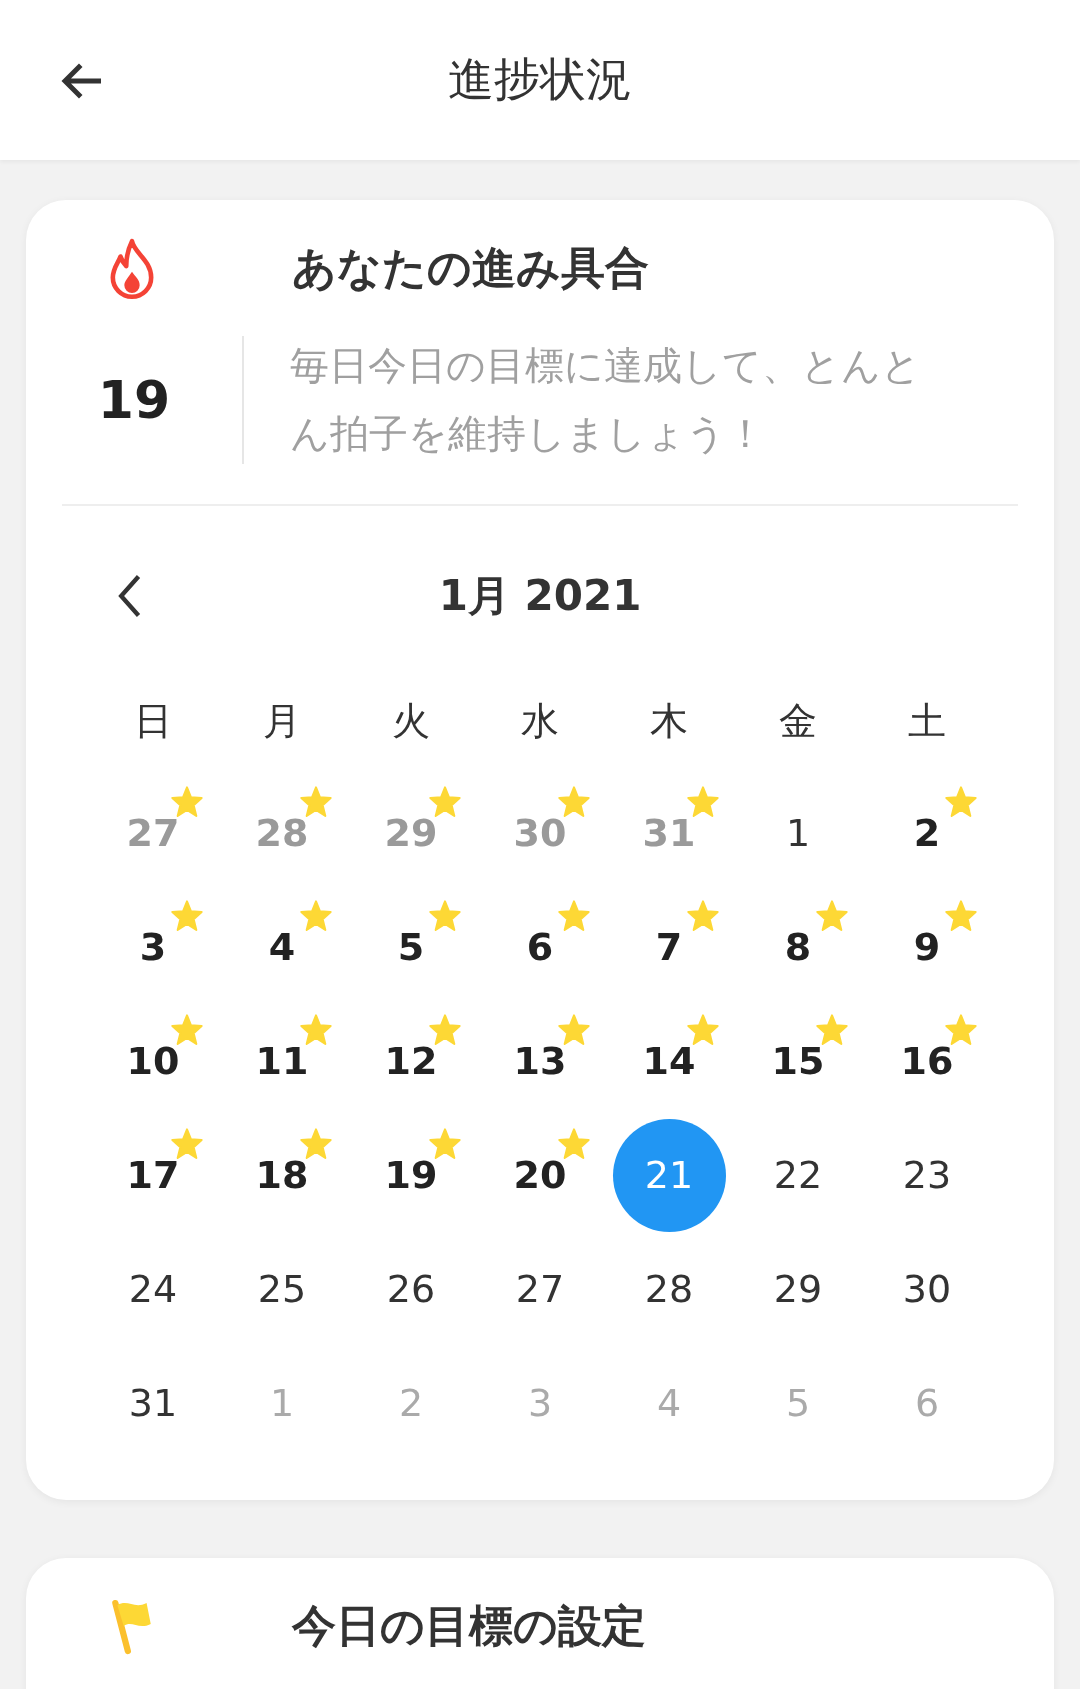 Image resolution: width=1080 pixels, height=1689 pixels. What do you see at coordinates (153, 1403) in the screenshot?
I see `calendar-day: 31` at bounding box center [153, 1403].